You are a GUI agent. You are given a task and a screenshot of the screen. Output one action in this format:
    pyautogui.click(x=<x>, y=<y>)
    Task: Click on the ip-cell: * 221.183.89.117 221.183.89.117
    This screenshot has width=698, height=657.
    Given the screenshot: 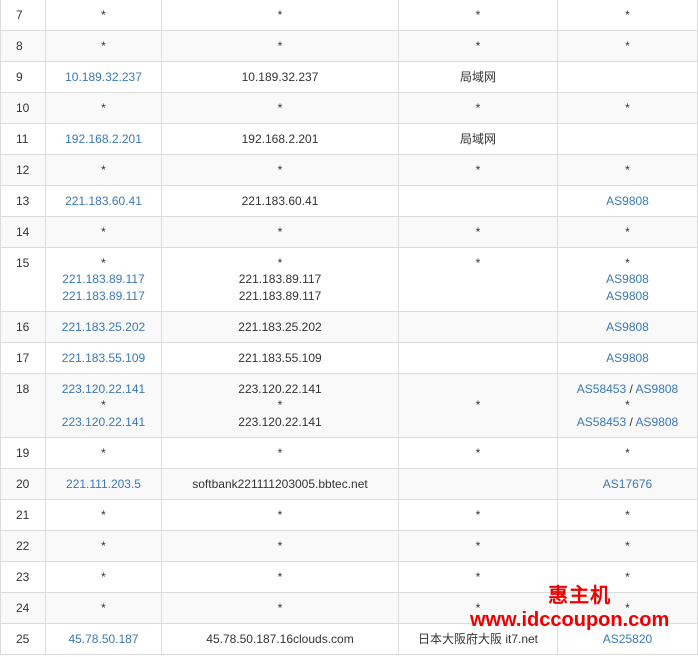 What is the action you would take?
    pyautogui.click(x=103, y=279)
    